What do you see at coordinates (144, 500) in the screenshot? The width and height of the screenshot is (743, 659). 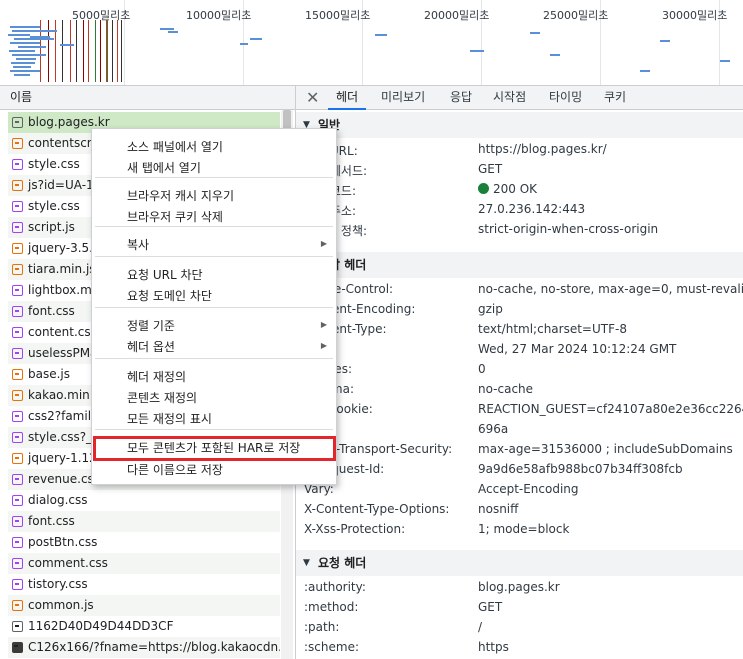 I see `request-row: dialog.css` at bounding box center [144, 500].